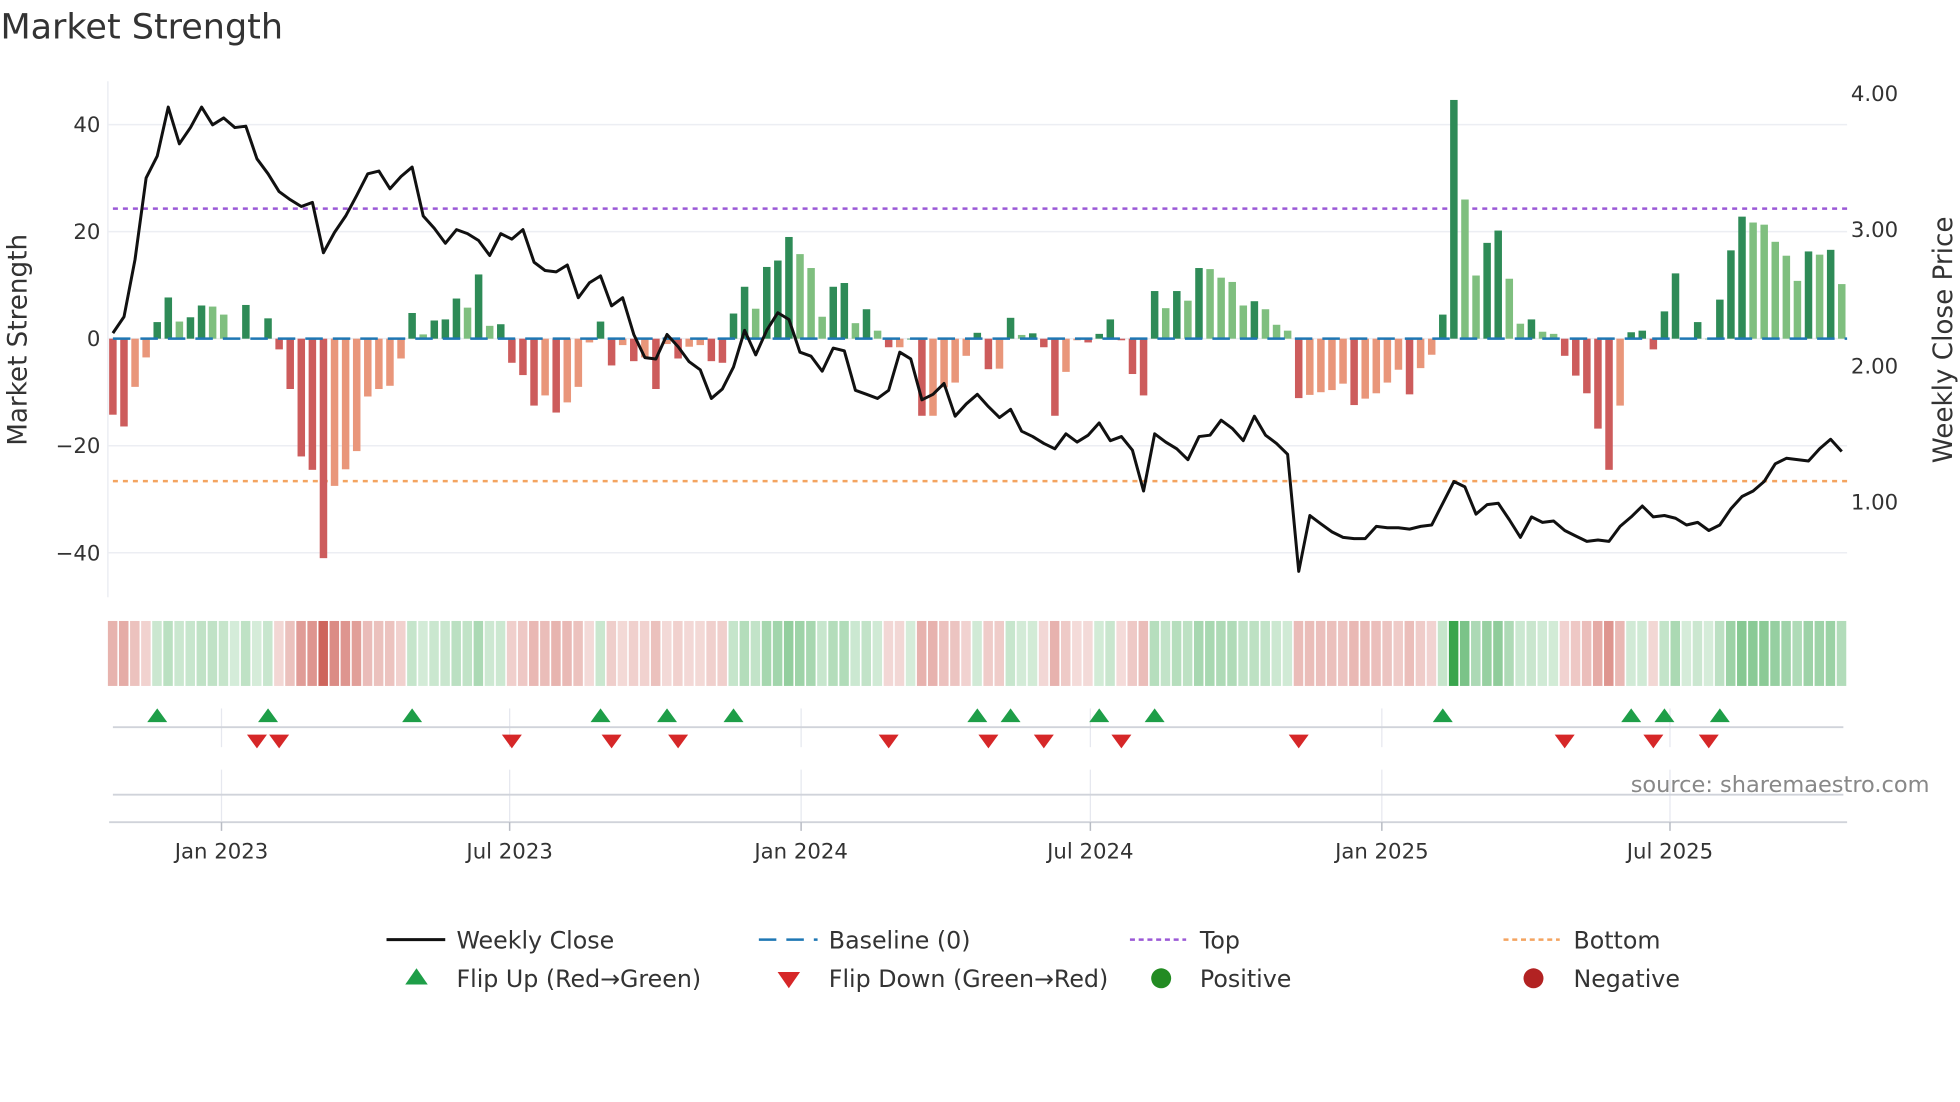 The height and width of the screenshot is (1102, 1960). What do you see at coordinates (141, 28) in the screenshot?
I see `chart-title: Market Strength` at bounding box center [141, 28].